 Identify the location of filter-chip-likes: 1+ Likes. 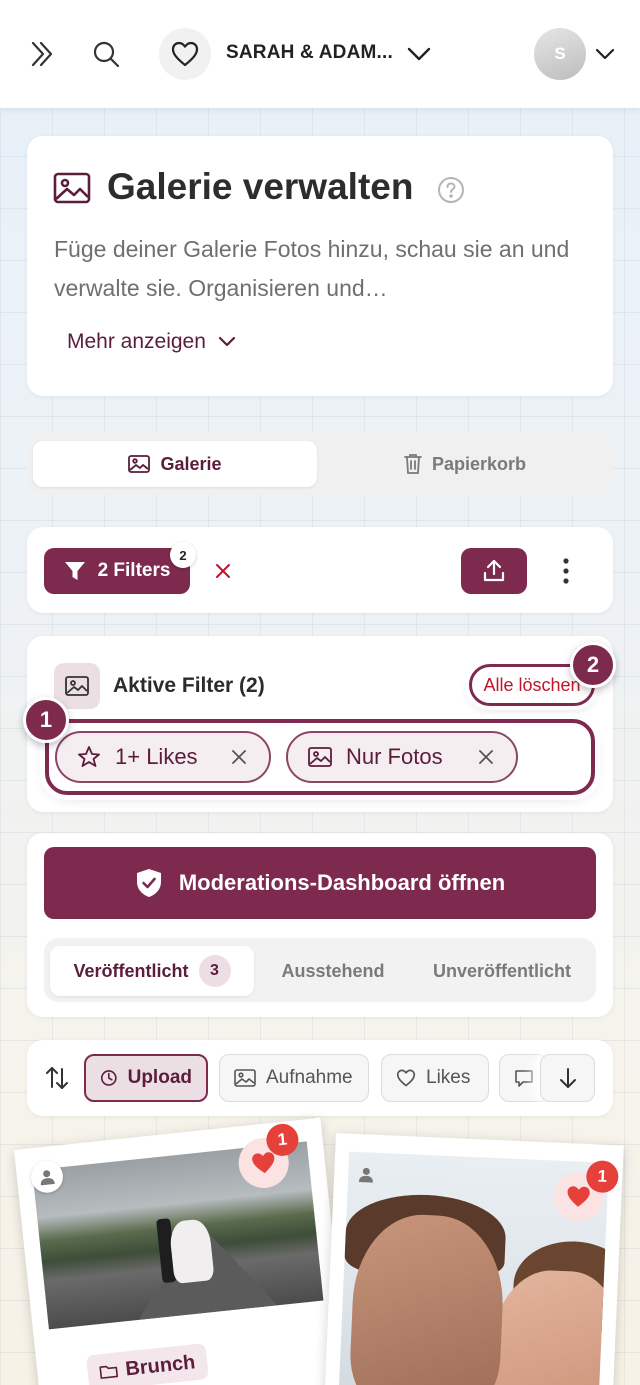
(163, 757).